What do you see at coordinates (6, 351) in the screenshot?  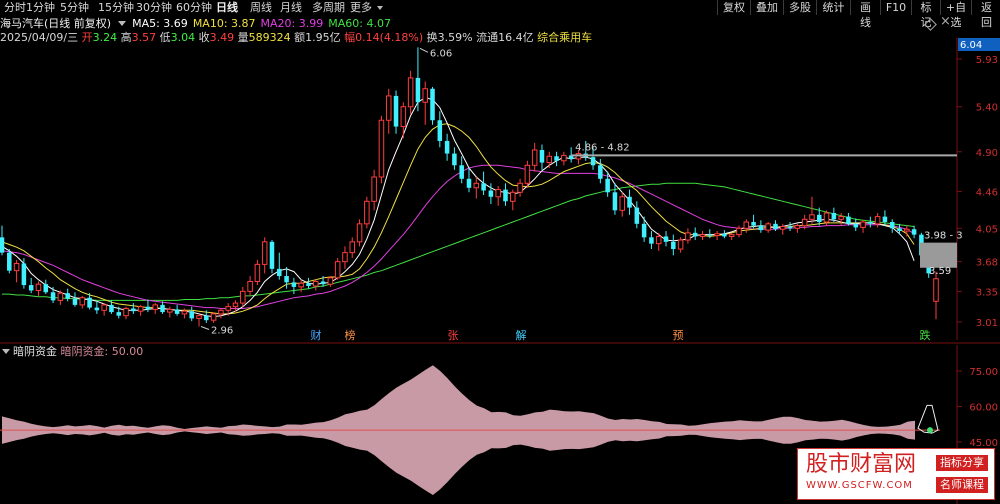 I see `indicator-toggle-icon` at bounding box center [6, 351].